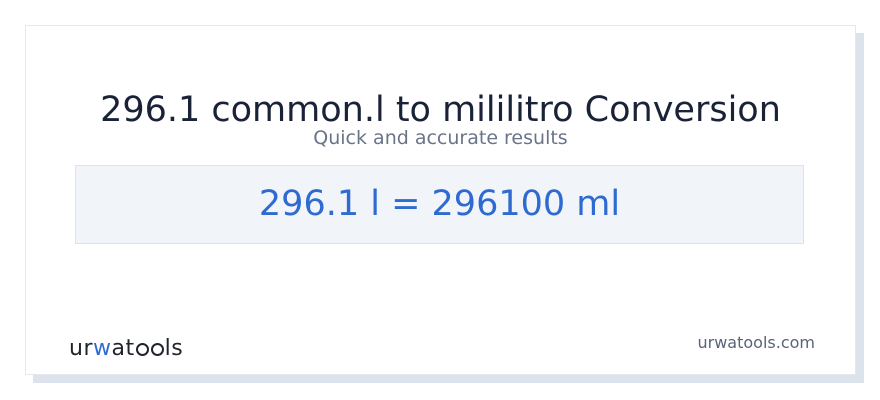 Image resolution: width=880 pixels, height=400 pixels. Describe the element at coordinates (102, 348) in the screenshot. I see `brand-text-accent: w` at that location.